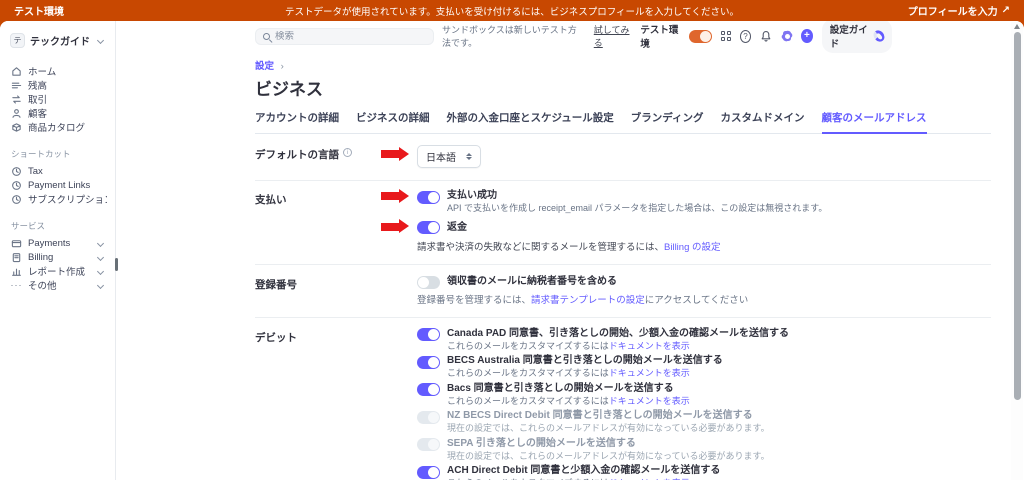 This screenshot has height=480, width=1024. Describe the element at coordinates (57, 113) in the screenshot. I see `sidebar-item-customers: 顧客` at that location.